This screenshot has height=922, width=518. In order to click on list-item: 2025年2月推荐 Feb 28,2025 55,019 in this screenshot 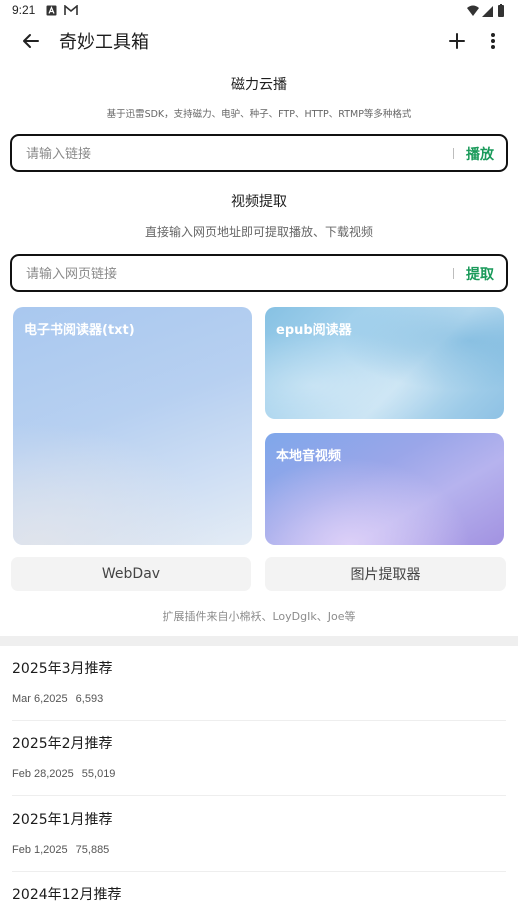, I will do `click(259, 758)`.